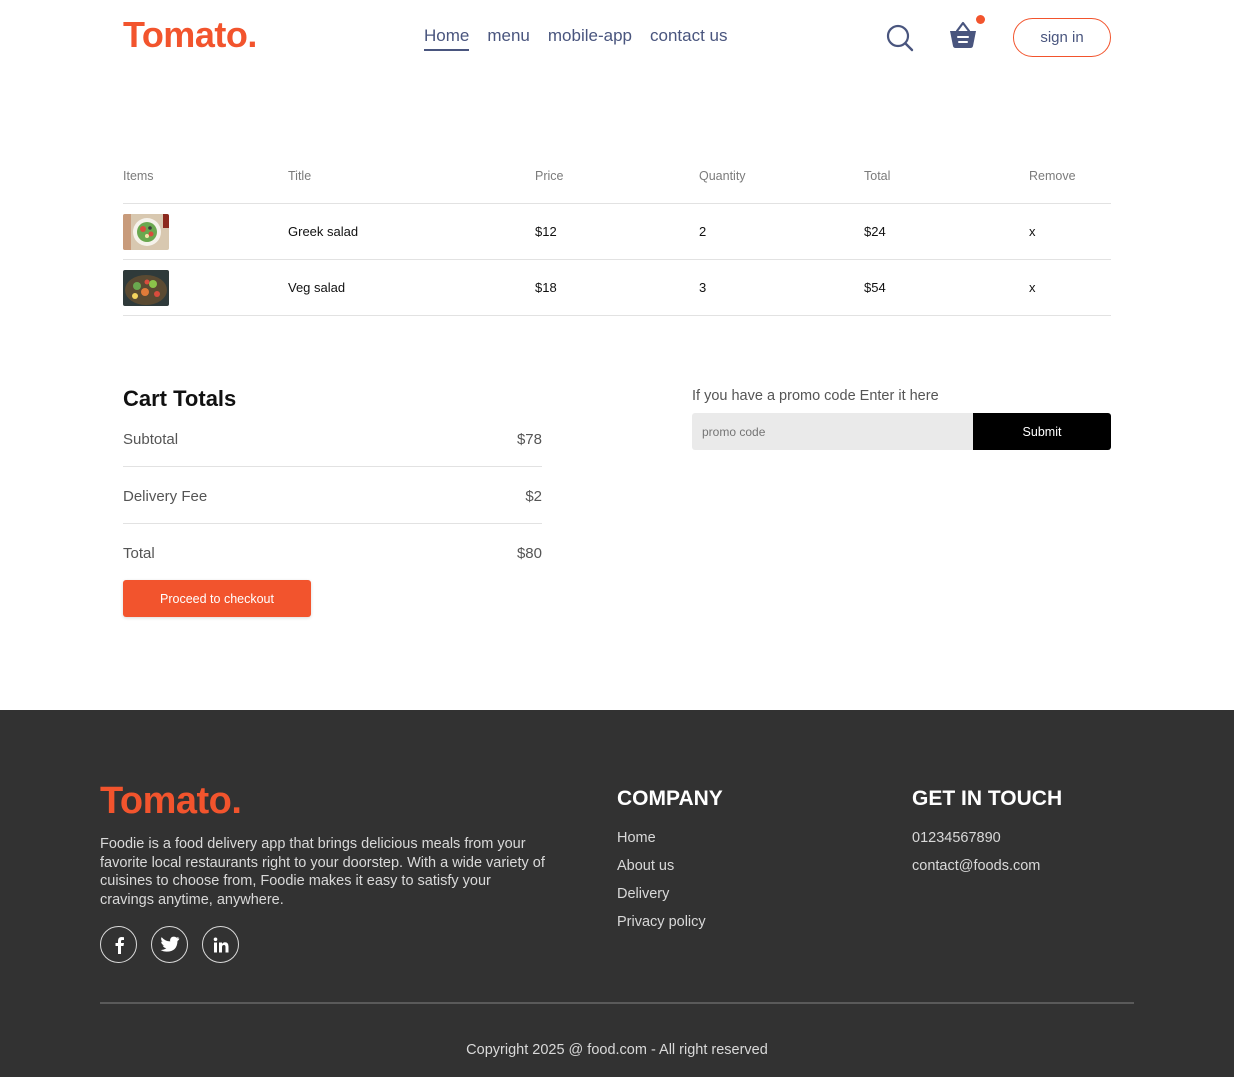 Image resolution: width=1234 pixels, height=1077 pixels. I want to click on total-value: $80, so click(529, 553).